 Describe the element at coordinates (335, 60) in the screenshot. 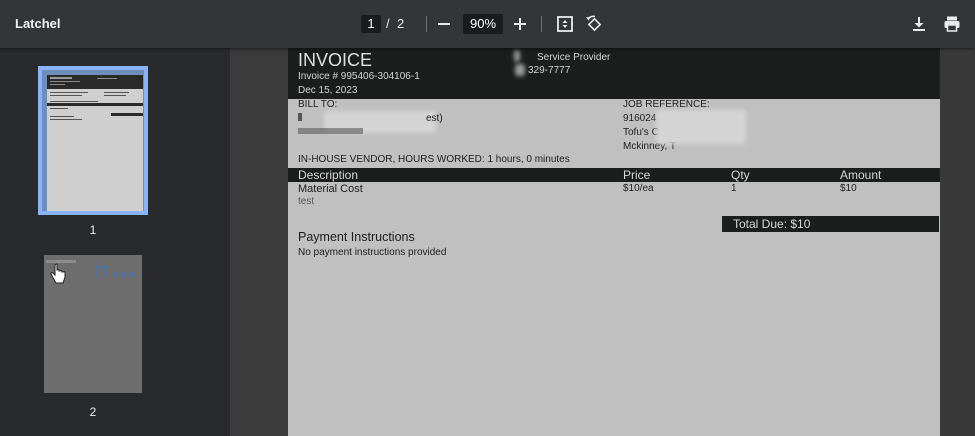

I see `invoice-title: INVOICE` at that location.